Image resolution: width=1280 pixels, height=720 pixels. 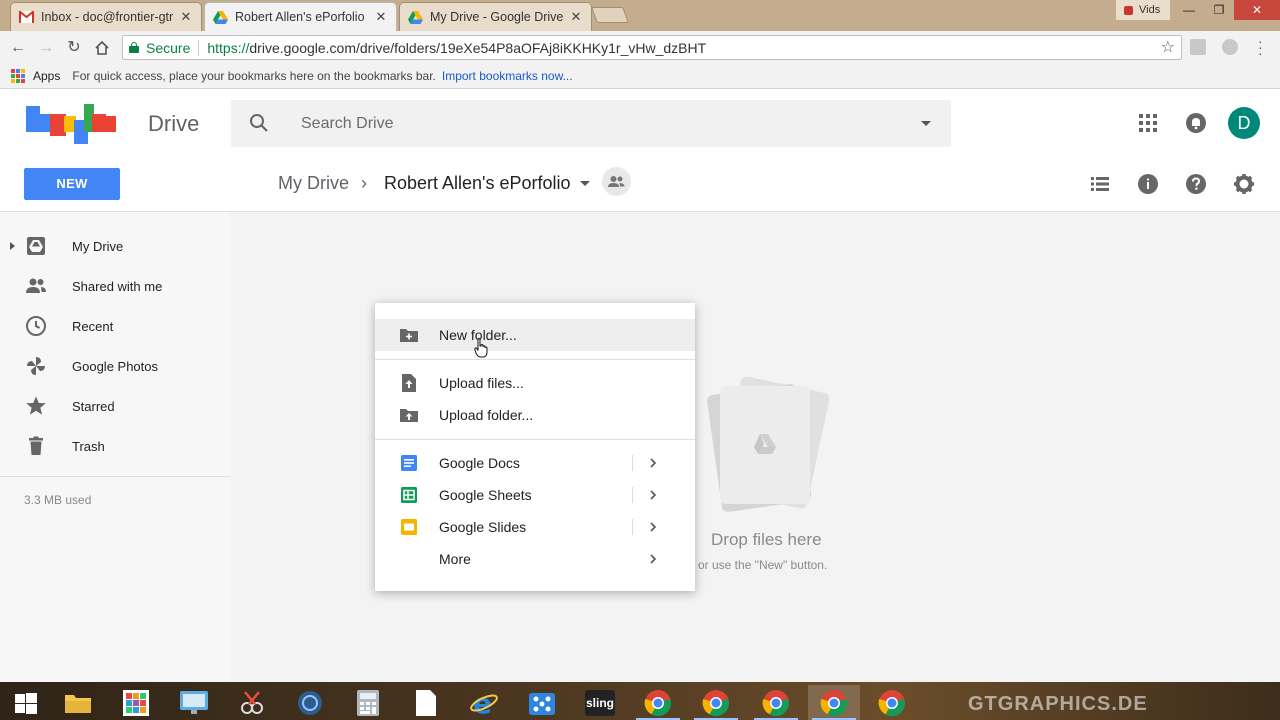 What do you see at coordinates (409, 415) in the screenshot?
I see `upload-folder-icon` at bounding box center [409, 415].